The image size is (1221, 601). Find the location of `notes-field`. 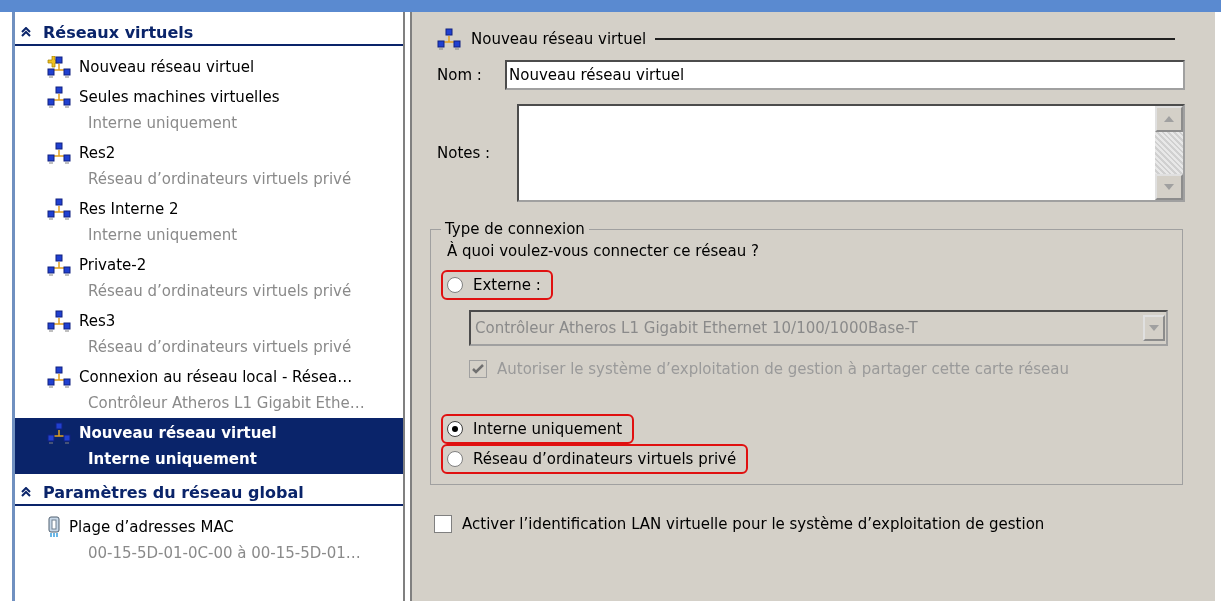

notes-field is located at coordinates (851, 153).